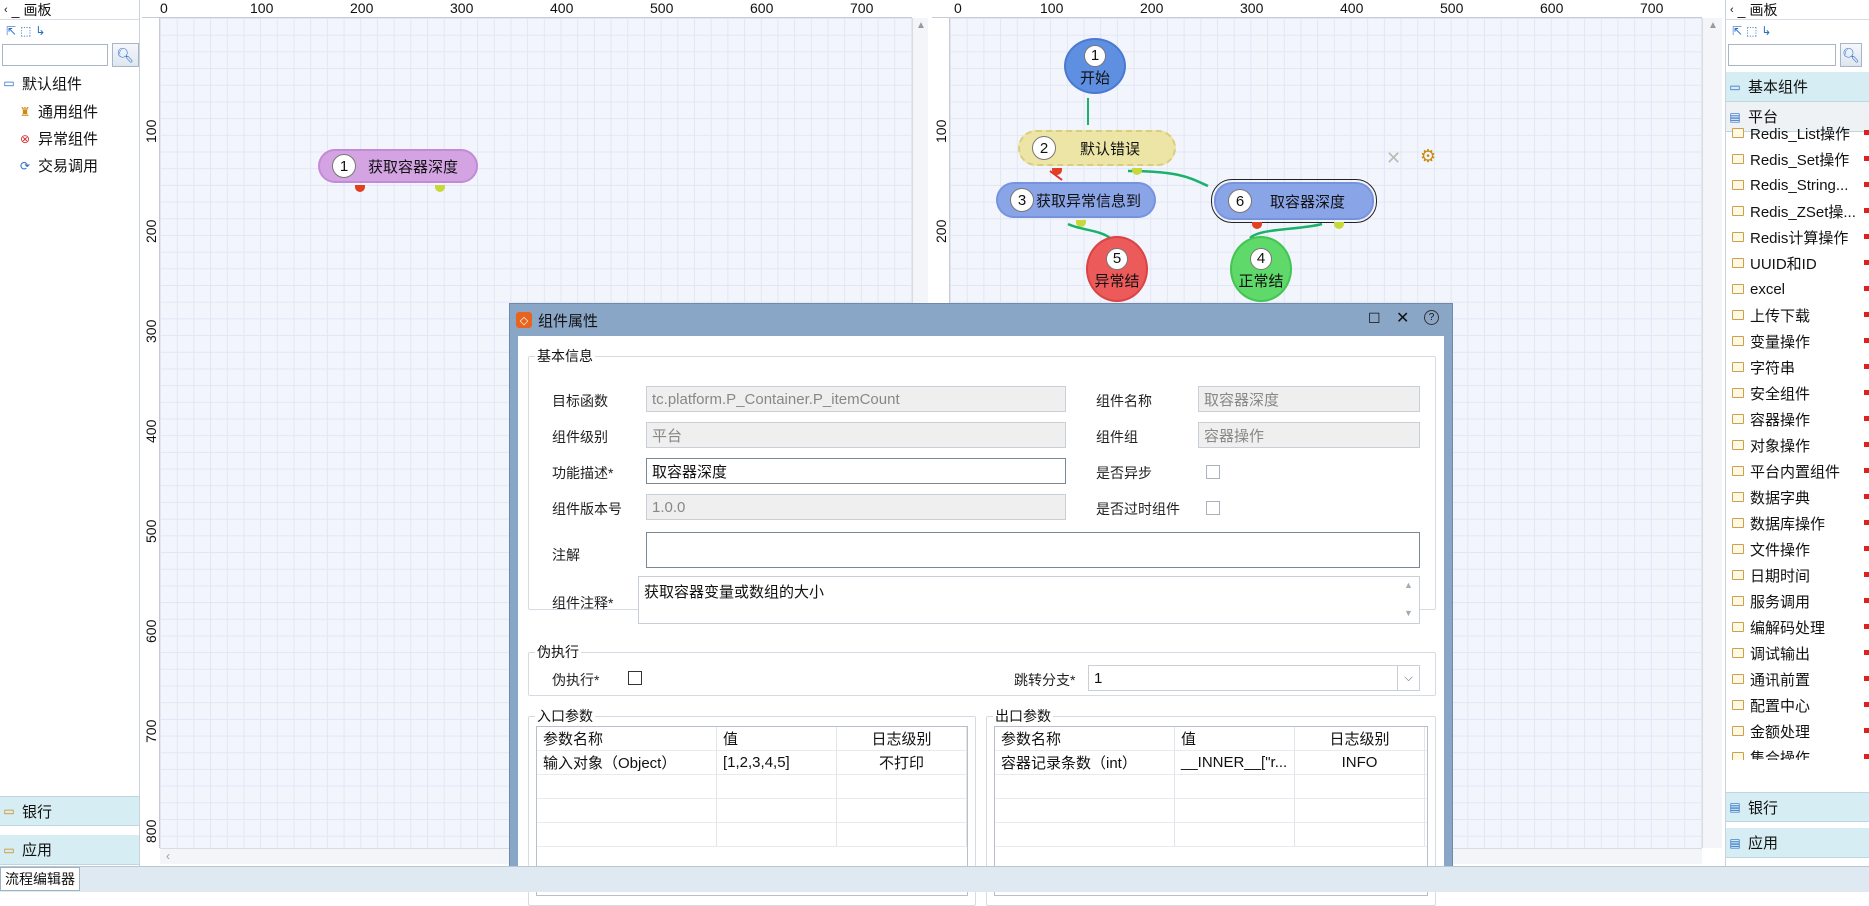 Image resolution: width=1869 pixels, height=906 pixels. Describe the element at coordinates (1797, 159) in the screenshot. I see `palette-component-item: Redis_Set操作` at that location.